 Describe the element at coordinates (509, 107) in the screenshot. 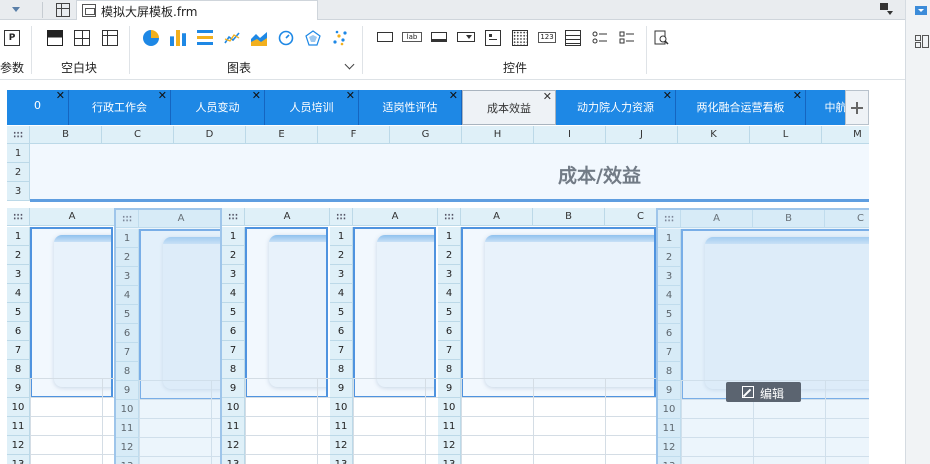

I see `sheet-tab: 成本效益 ✕` at that location.